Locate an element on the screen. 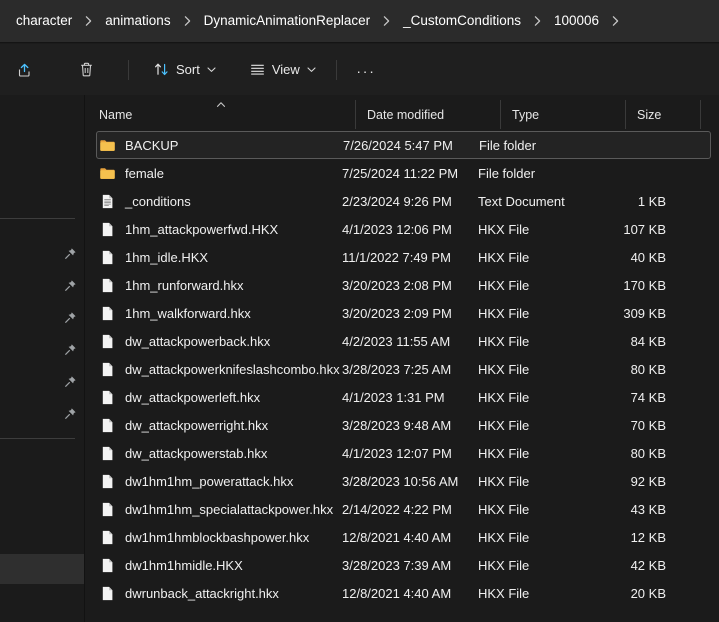 This screenshot has height=622, width=719. column-header-name-label: Name is located at coordinates (116, 114).